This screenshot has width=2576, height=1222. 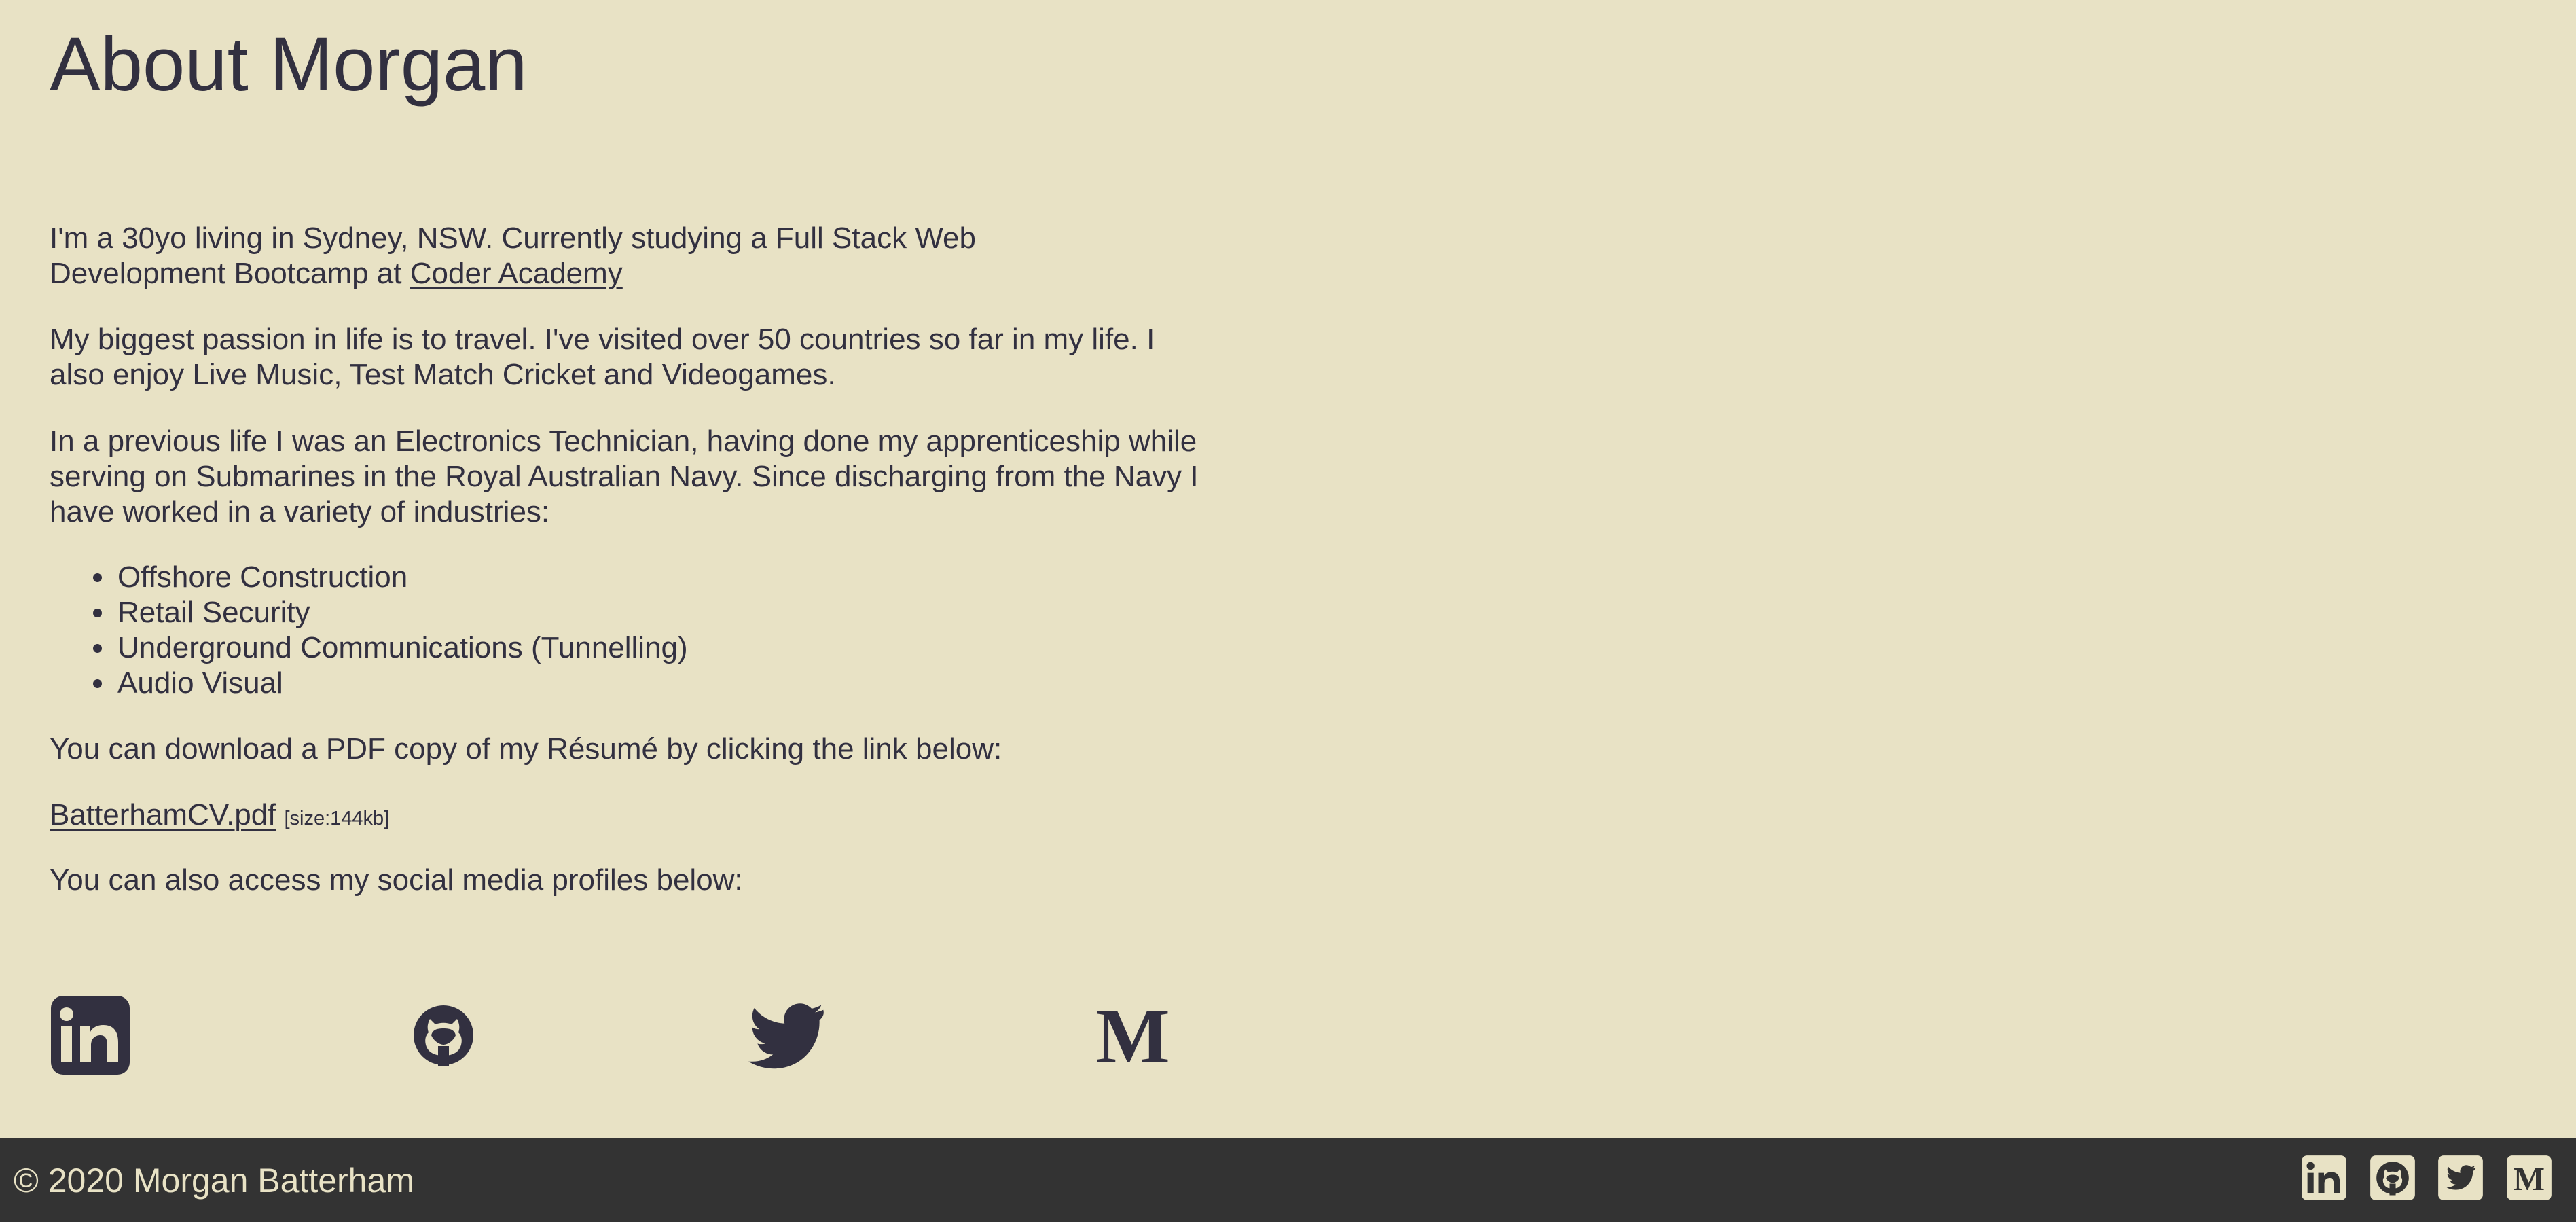 I want to click on industry-label: Underground Communications (Tunnelling), so click(x=402, y=647).